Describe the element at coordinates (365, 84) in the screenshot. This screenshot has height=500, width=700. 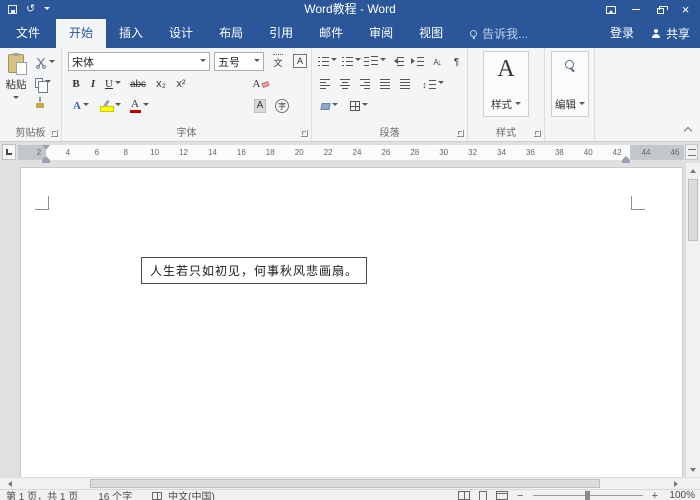
I see `align-right-button` at that location.